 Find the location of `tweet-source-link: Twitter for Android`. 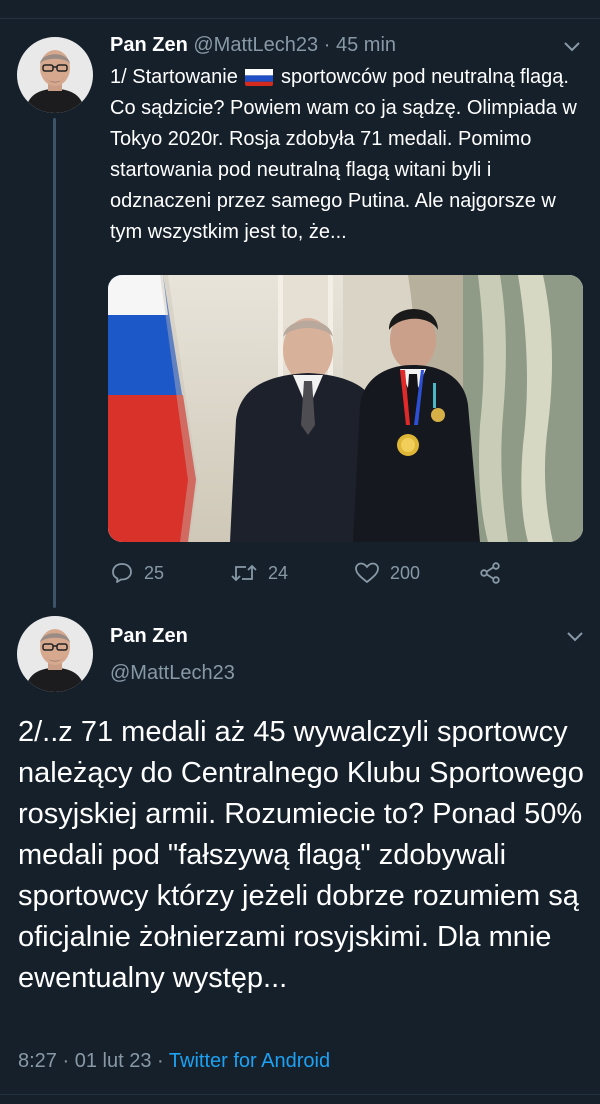

tweet-source-link: Twitter for Android is located at coordinates (249, 1061).